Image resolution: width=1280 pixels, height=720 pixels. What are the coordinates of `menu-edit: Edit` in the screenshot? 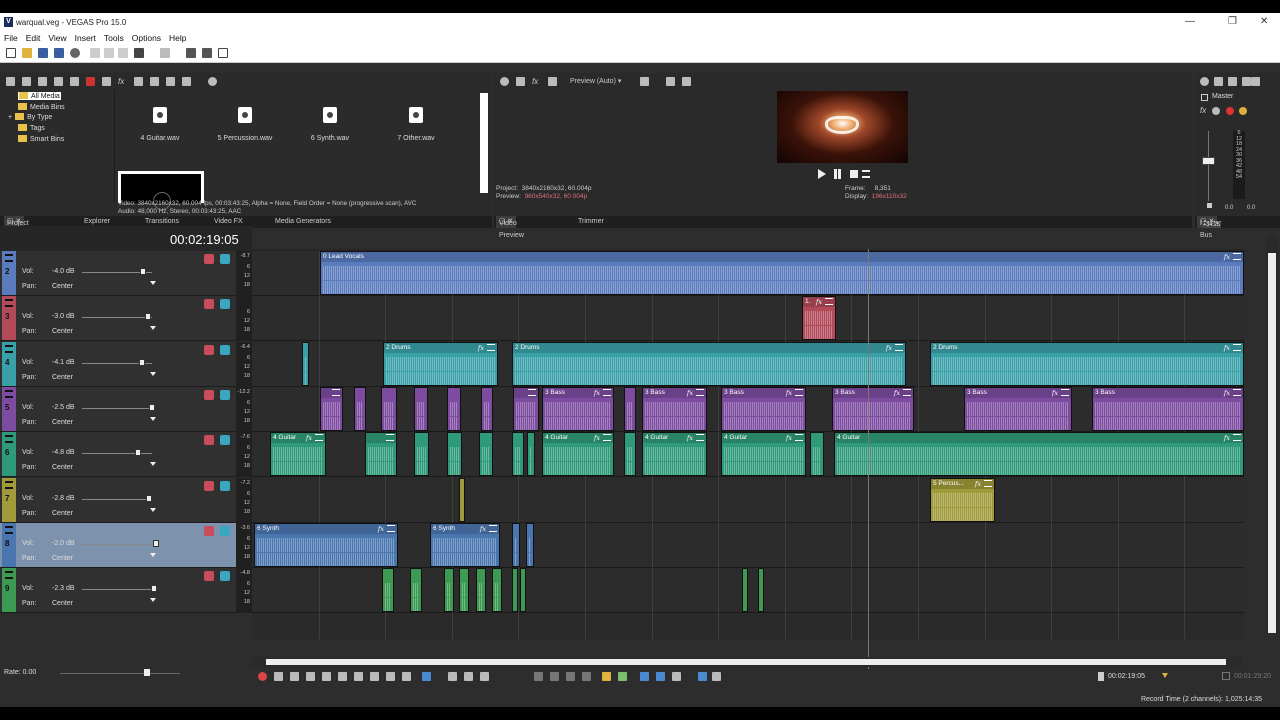 It's located at (33, 37).